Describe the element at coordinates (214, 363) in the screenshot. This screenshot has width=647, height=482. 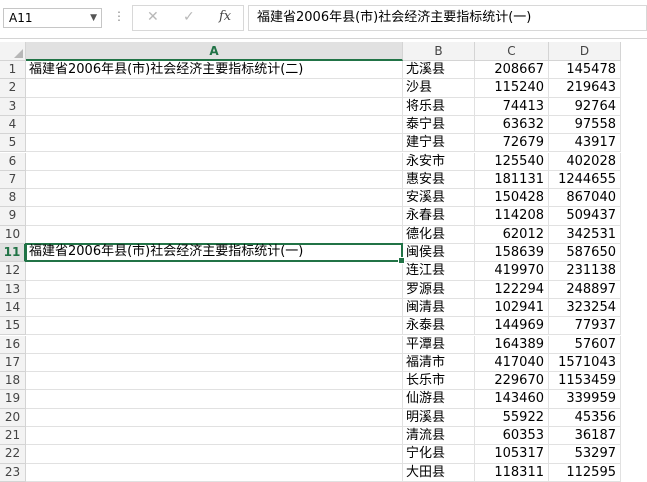
I see `cell-a17` at that location.